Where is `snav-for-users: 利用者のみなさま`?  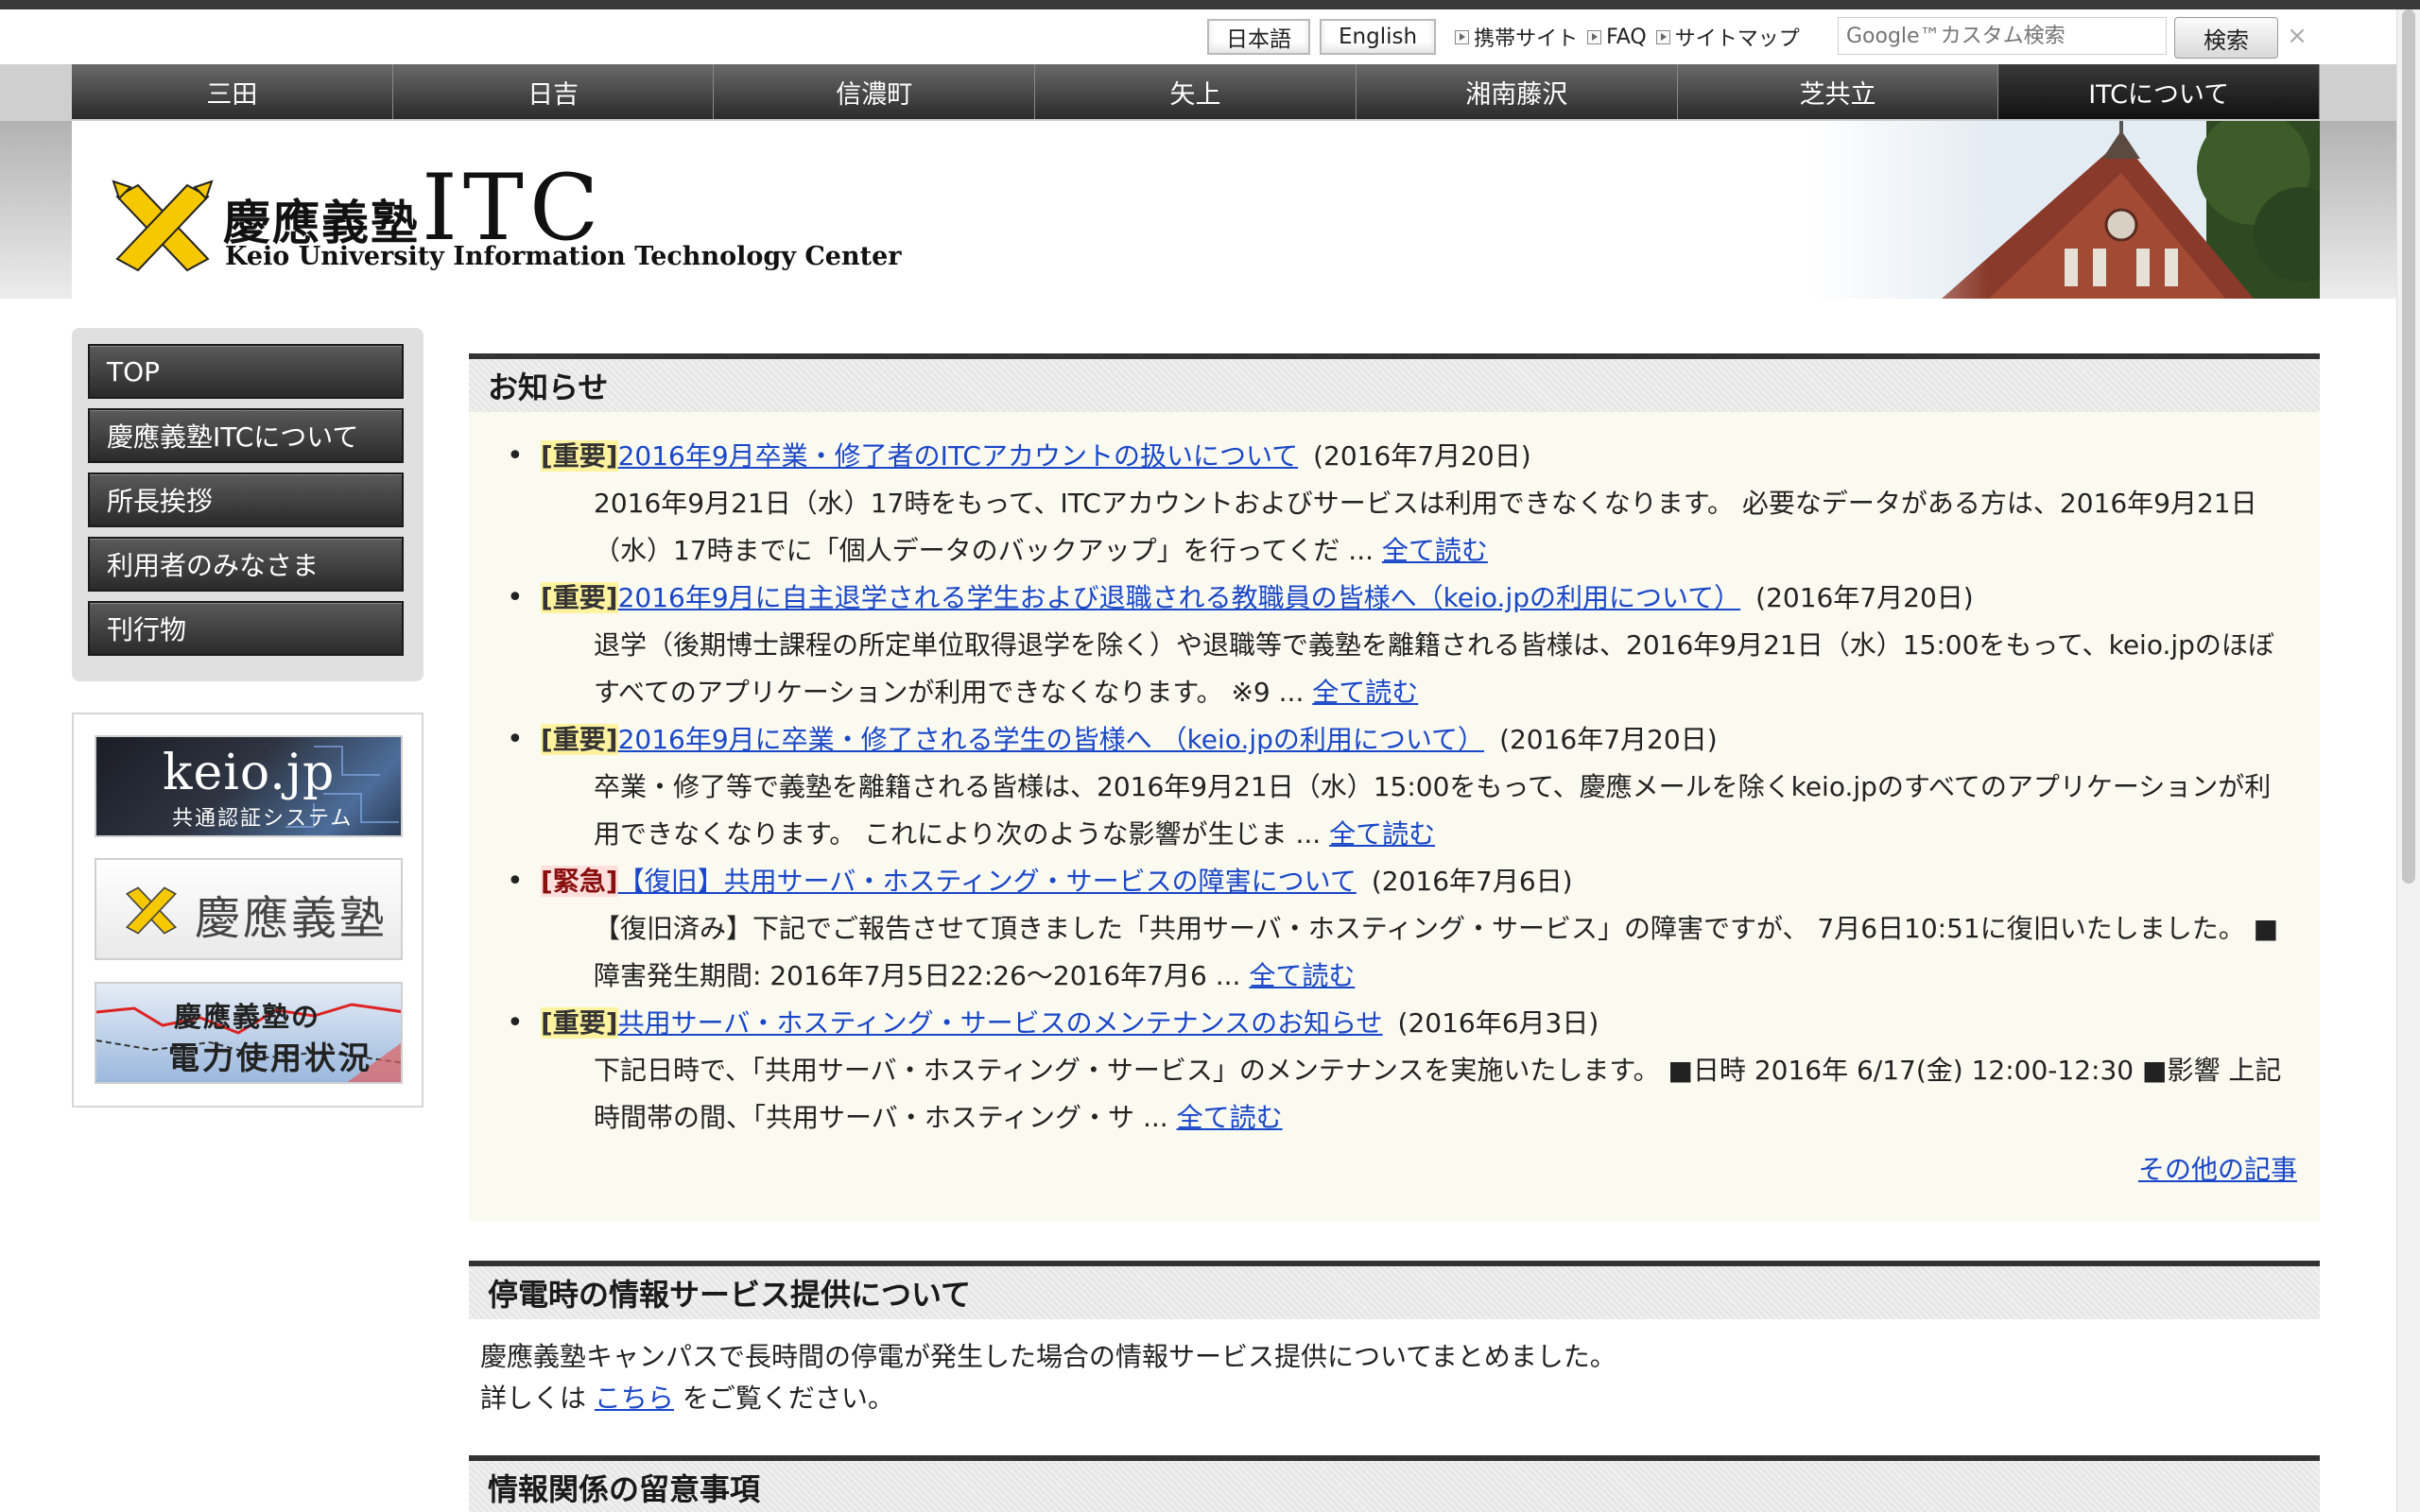 snav-for-users: 利用者のみなさま is located at coordinates (246, 564).